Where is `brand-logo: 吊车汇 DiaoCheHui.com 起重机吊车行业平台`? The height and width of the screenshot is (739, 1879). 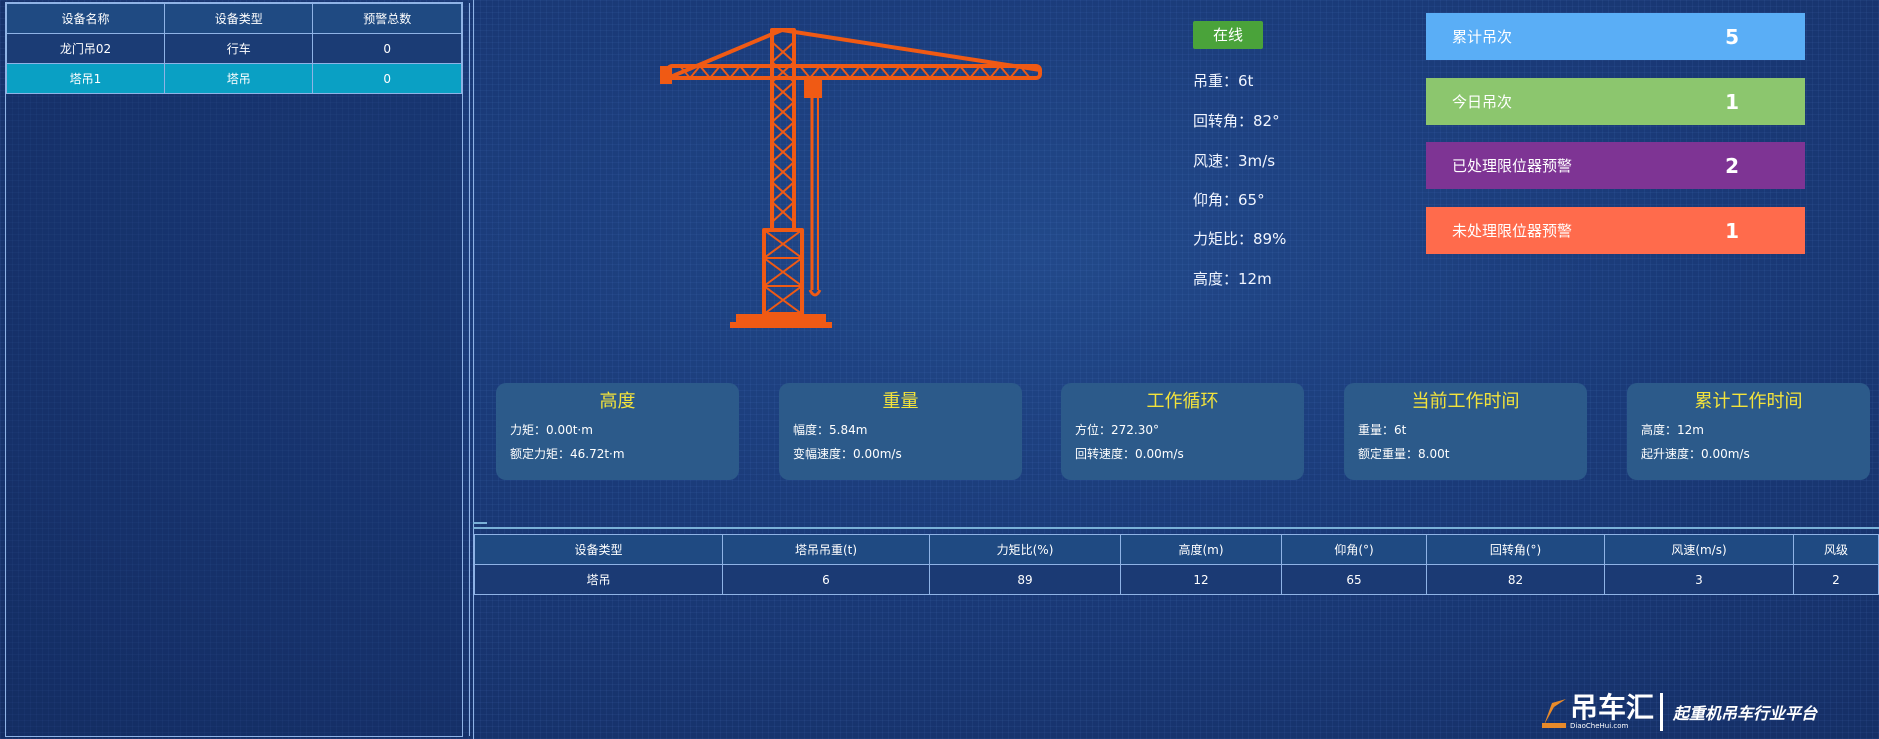 brand-logo: 吊车汇 DiaoCheHui.com 起重机吊车行业平台 is located at coordinates (1678, 712).